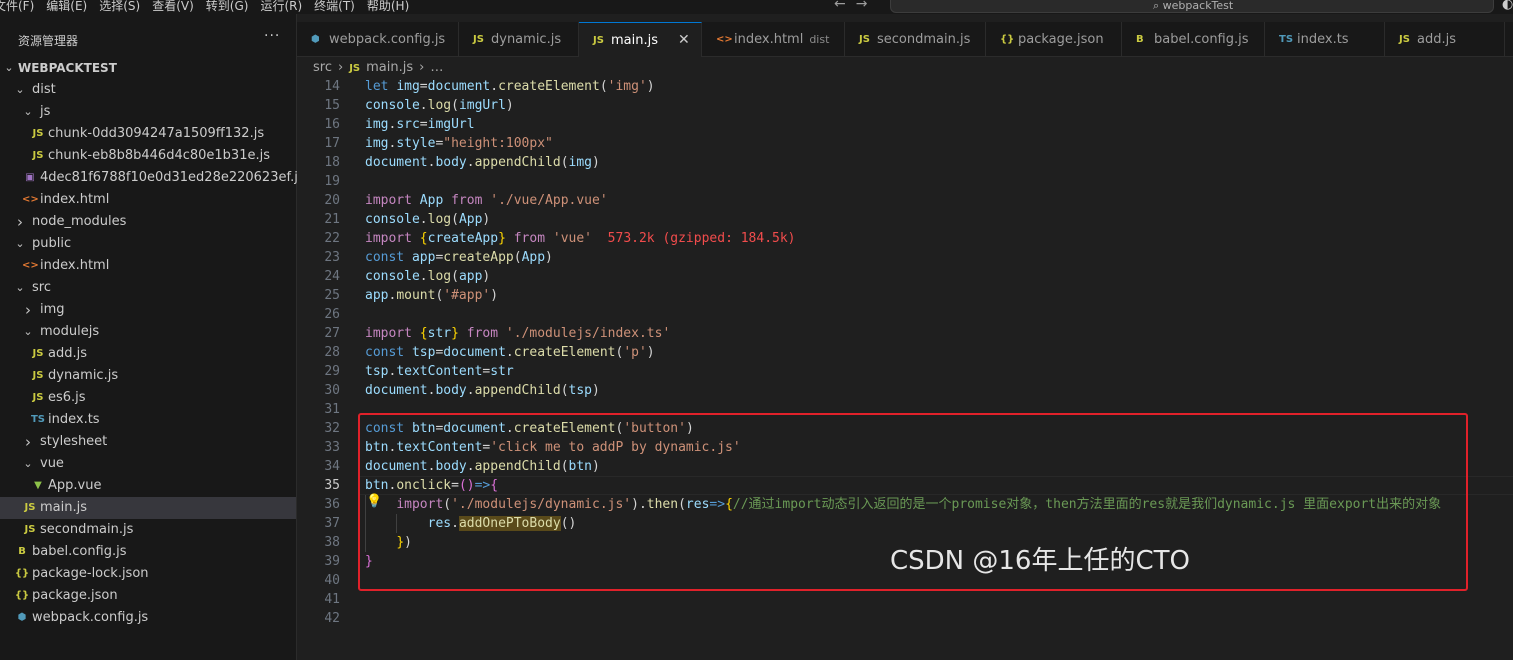  What do you see at coordinates (148, 618) in the screenshot?
I see `tree-item-webpack-config-js: ⬢ webpack.config.js` at bounding box center [148, 618].